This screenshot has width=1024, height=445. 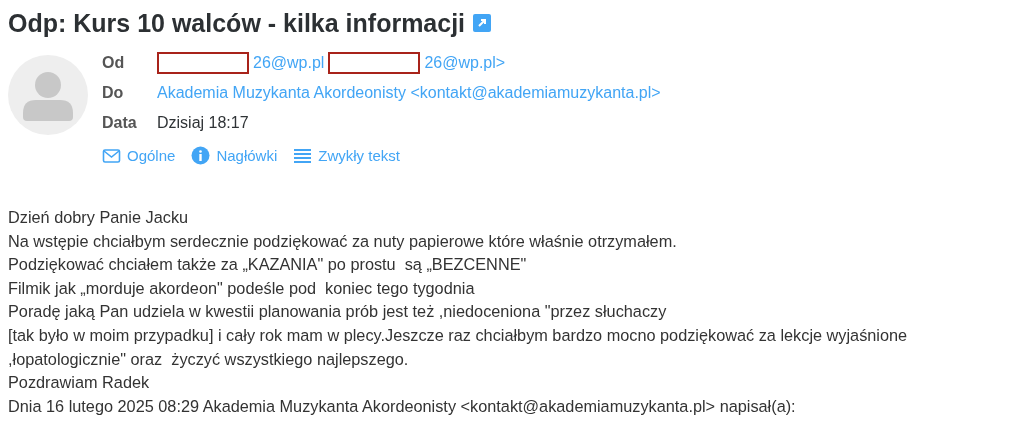 What do you see at coordinates (99, 217) in the screenshot?
I see `message-line: Dzień dobry Panie Jacku` at bounding box center [99, 217].